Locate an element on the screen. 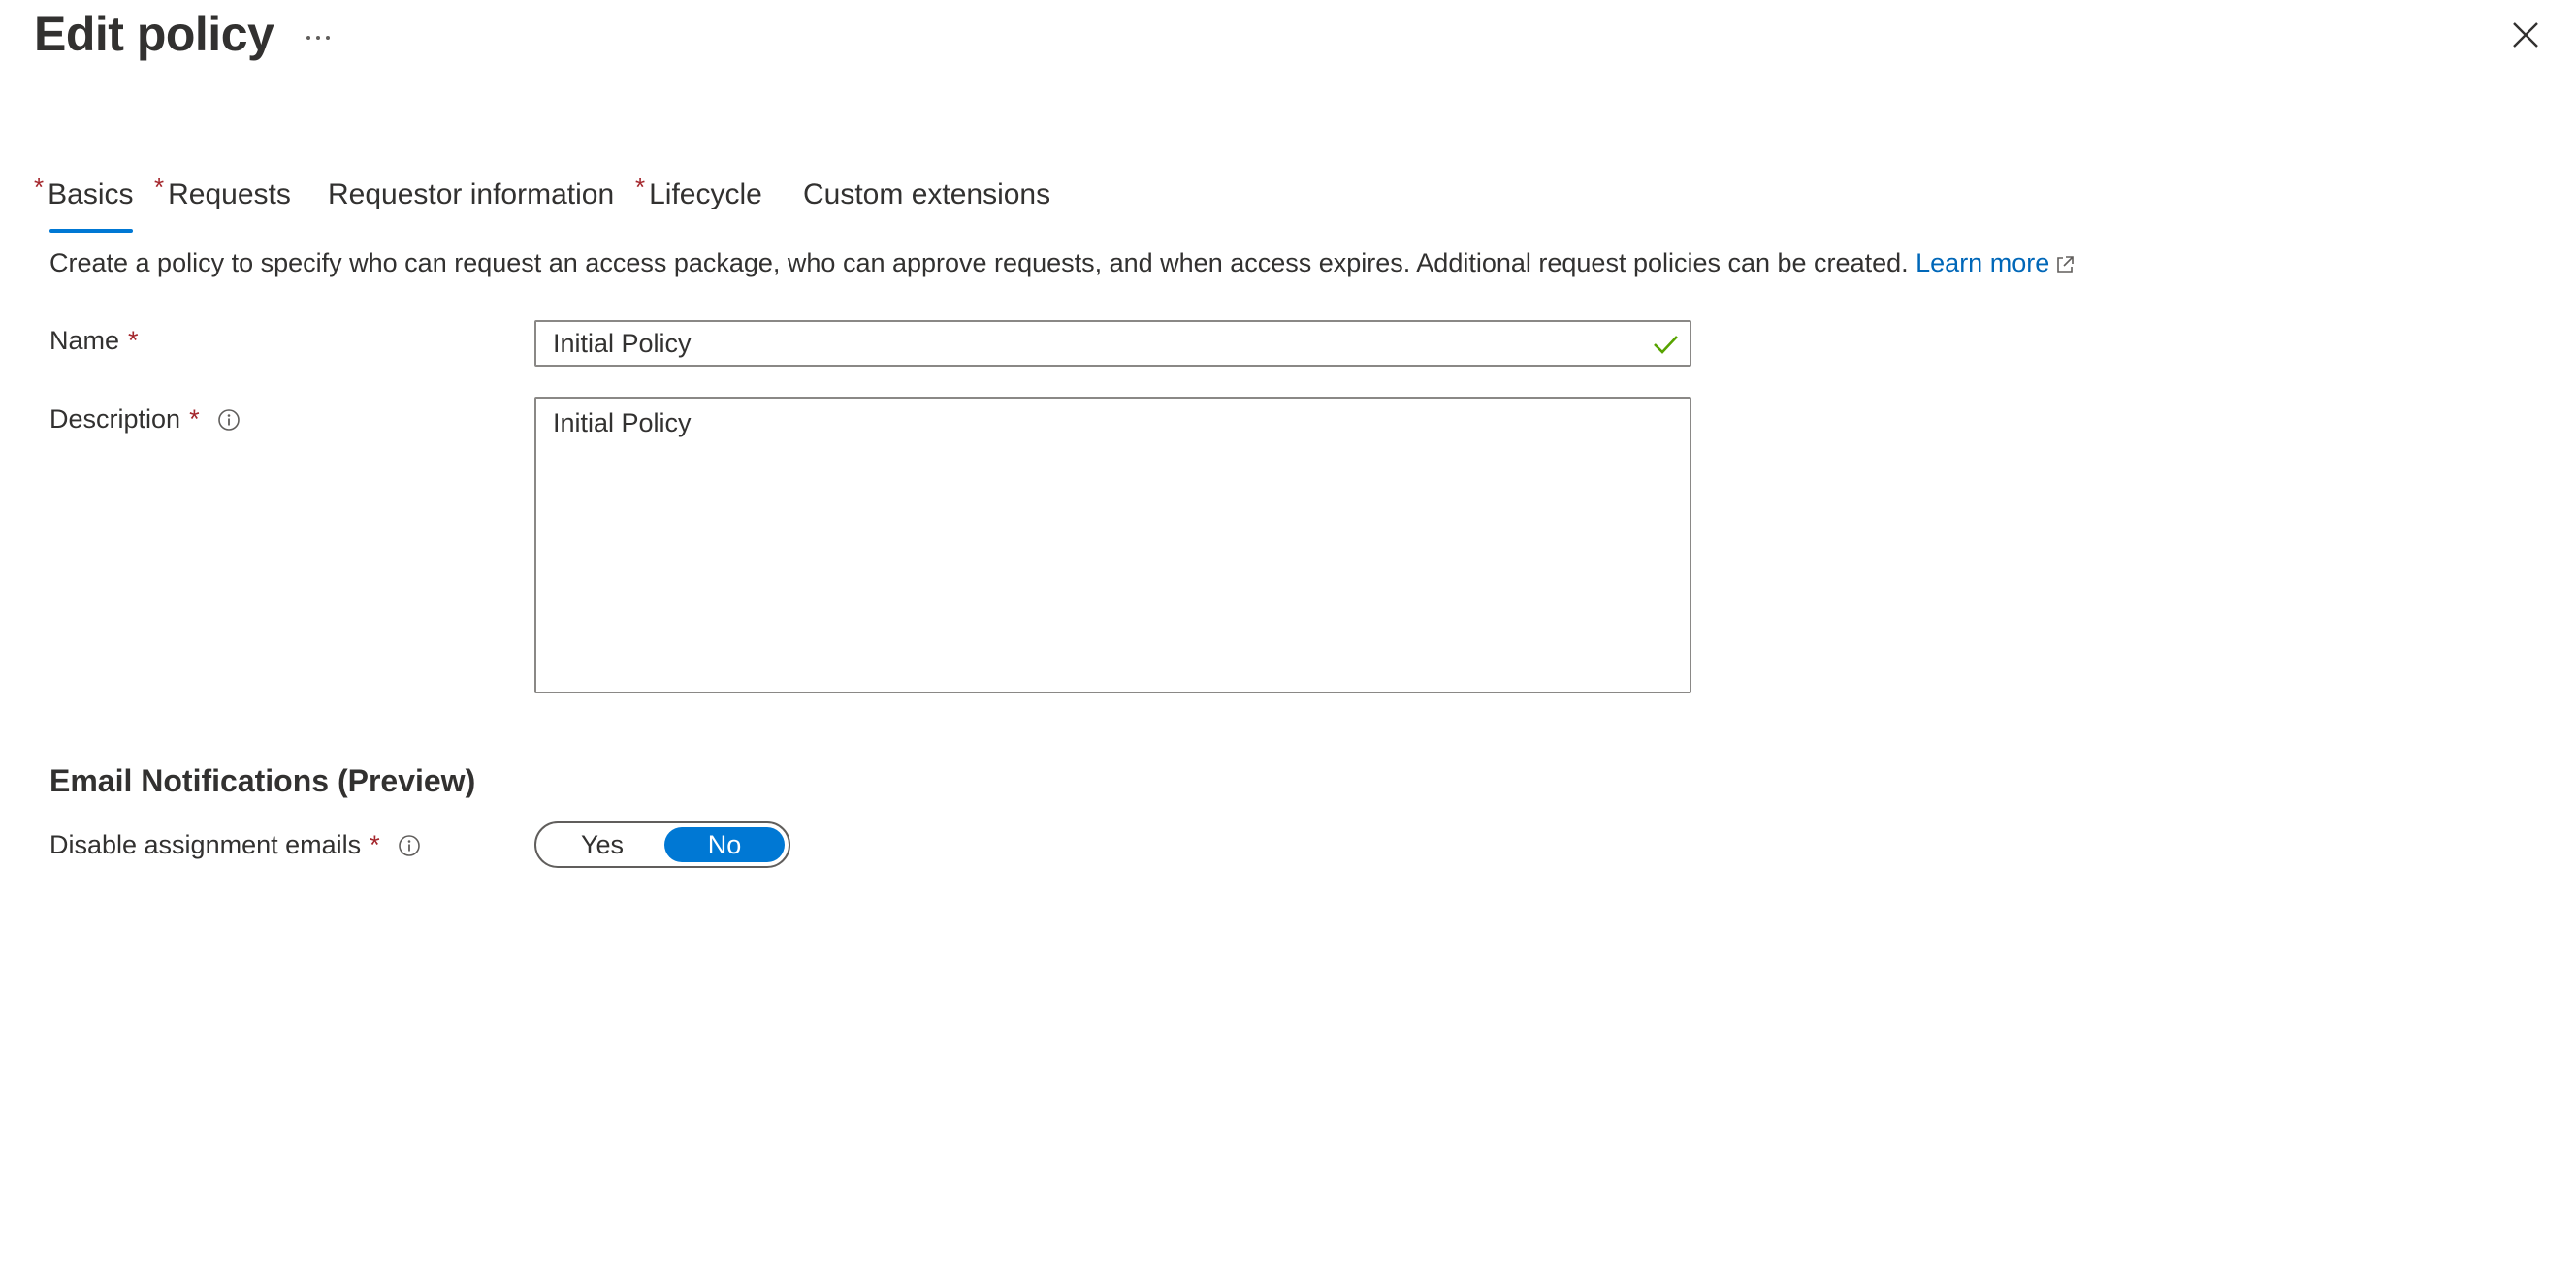 This screenshot has width=2576, height=1288. more-options-button is located at coordinates (318, 38).